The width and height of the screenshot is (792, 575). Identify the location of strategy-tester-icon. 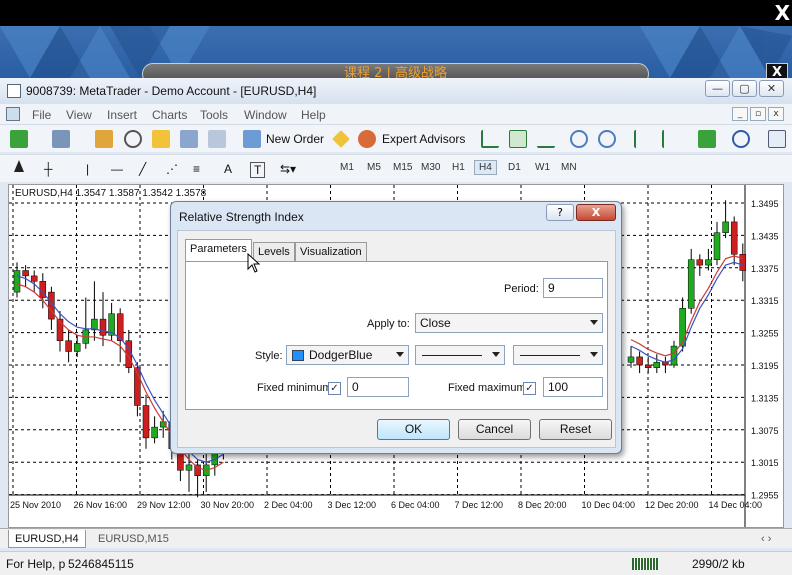
(189, 139).